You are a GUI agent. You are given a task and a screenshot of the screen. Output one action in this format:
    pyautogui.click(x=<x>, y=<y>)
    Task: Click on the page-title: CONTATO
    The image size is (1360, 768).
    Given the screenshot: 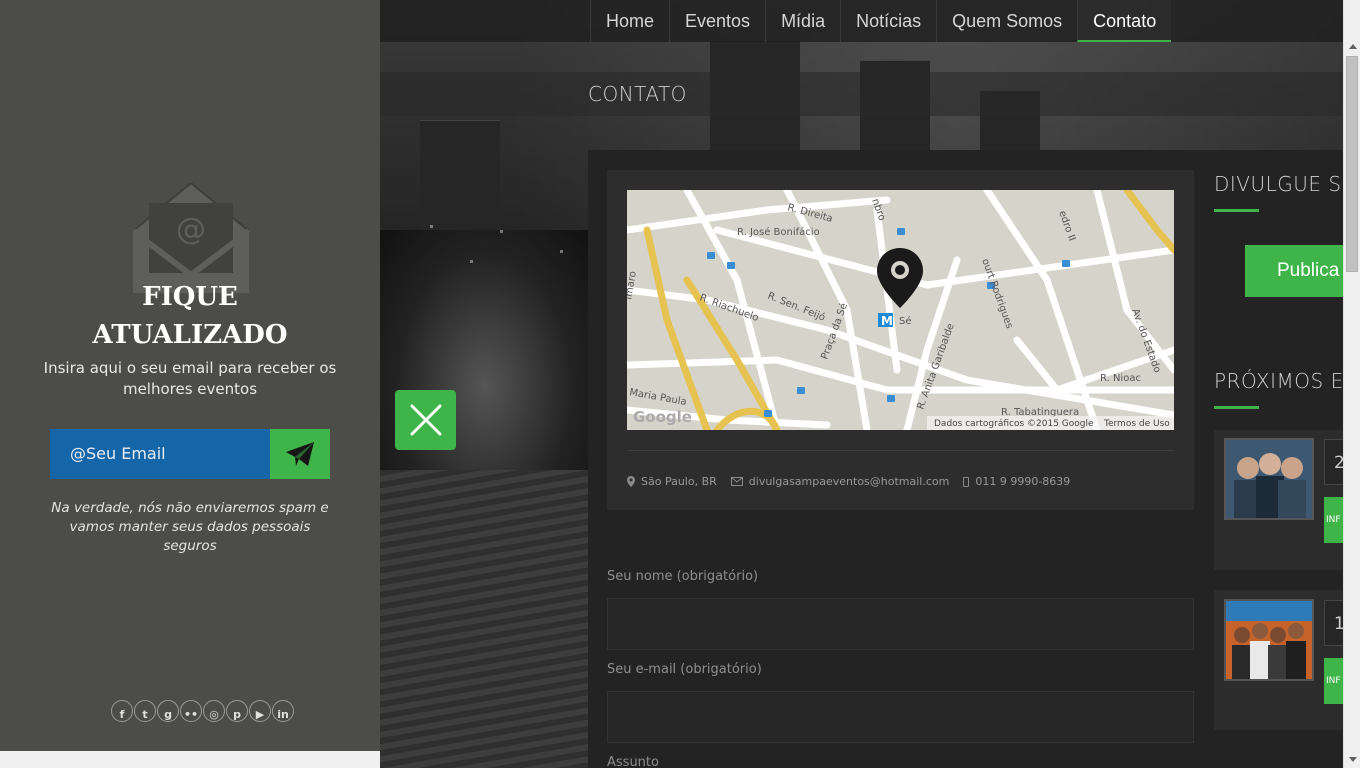 What is the action you would take?
    pyautogui.click(x=637, y=94)
    